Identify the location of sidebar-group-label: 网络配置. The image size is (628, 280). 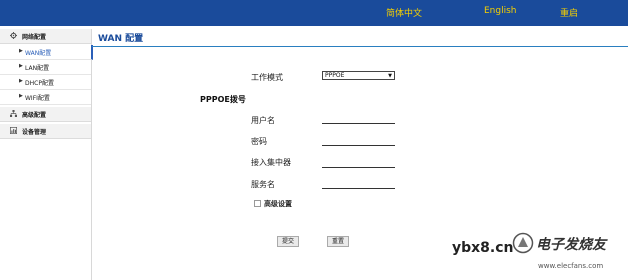
(34, 37).